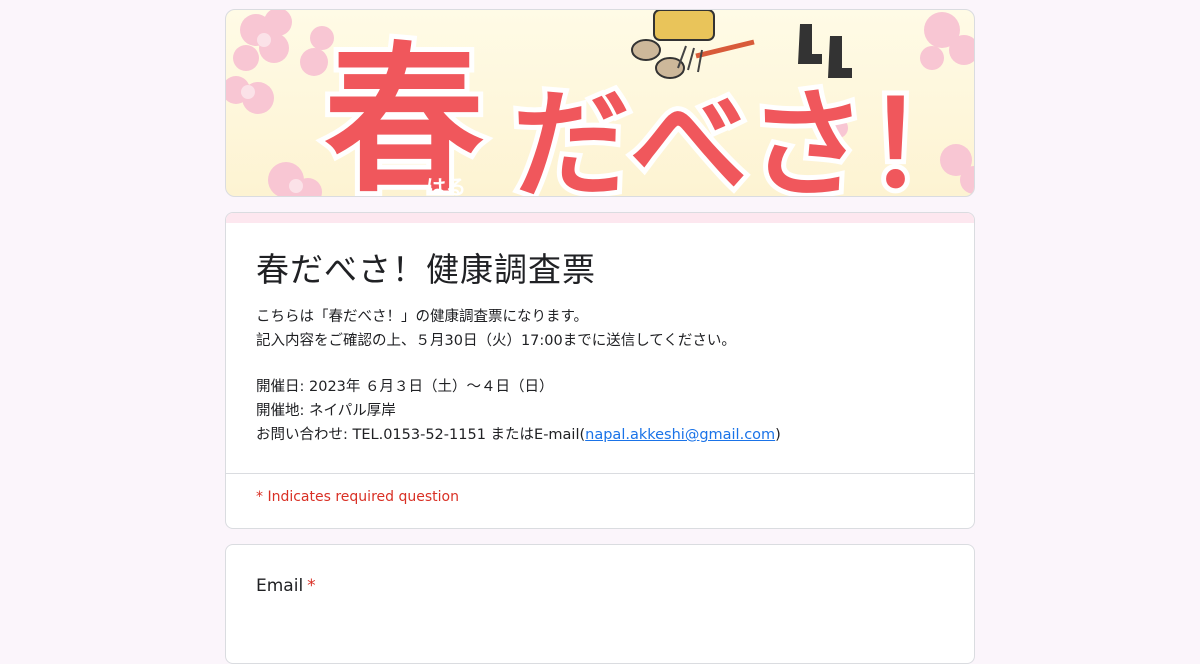 The height and width of the screenshot is (664, 1200). I want to click on description-event-date: 開催日: 2023年 ６月３日（土）～４日（日）, so click(405, 387).